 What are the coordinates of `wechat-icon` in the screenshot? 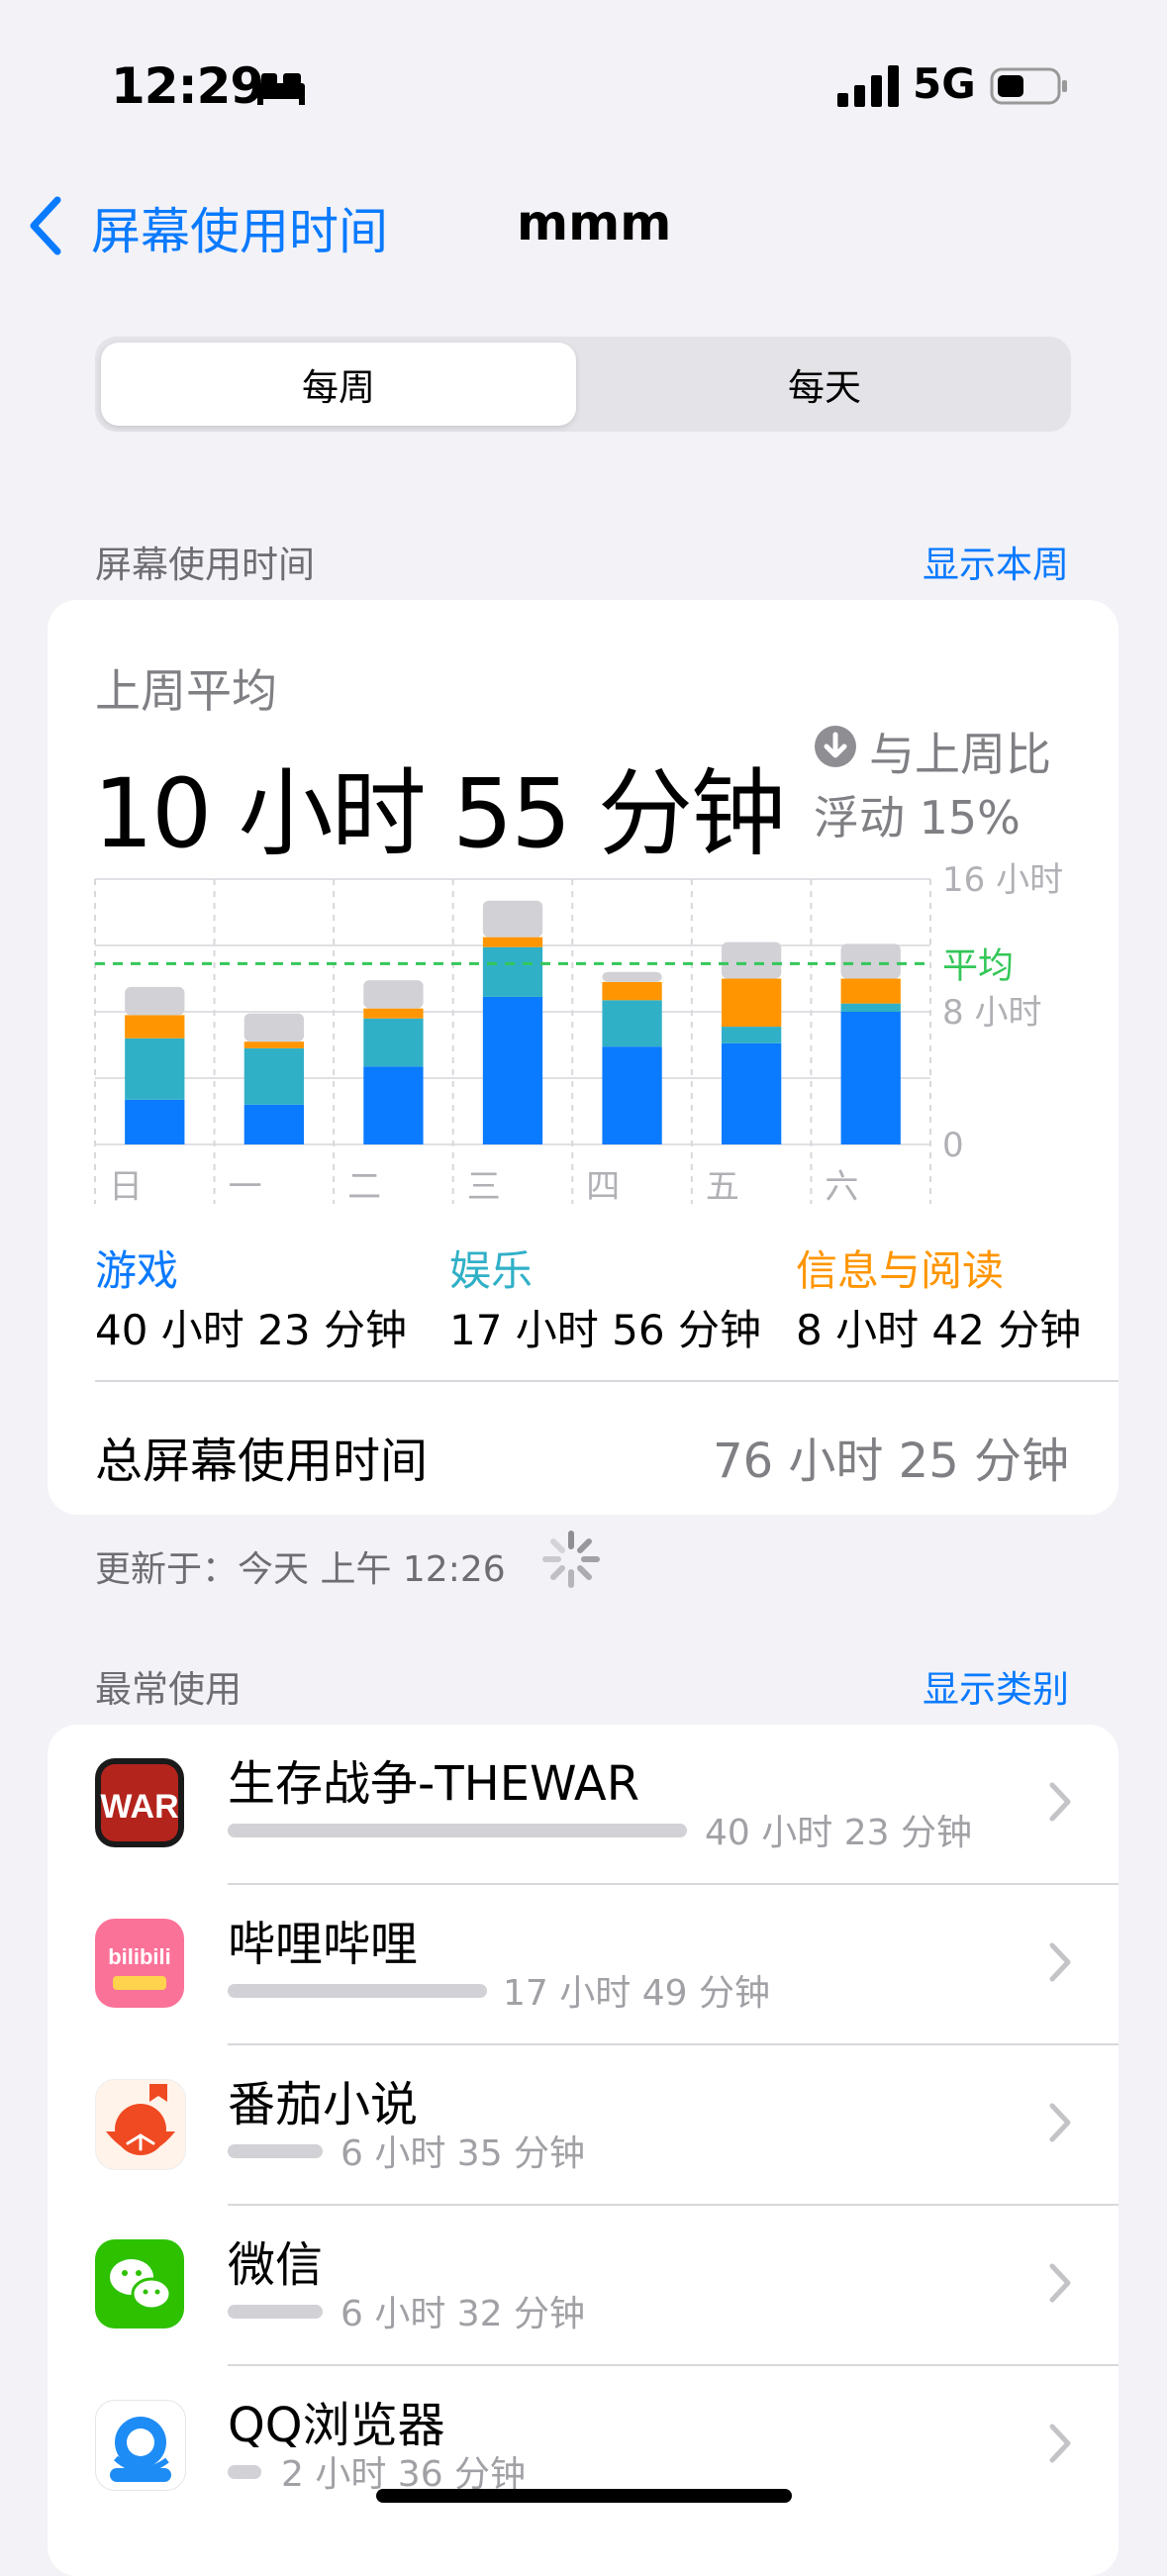 It's located at (139, 2284).